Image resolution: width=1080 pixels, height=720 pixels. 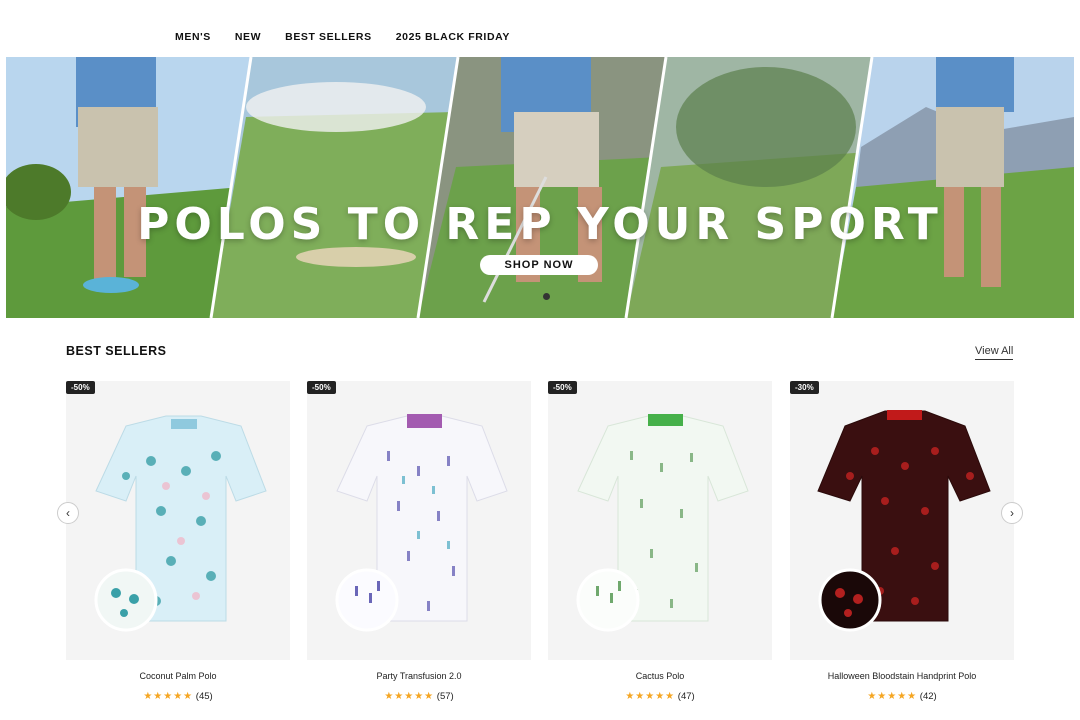 I want to click on product-name: Cactus Polo, so click(x=660, y=676).